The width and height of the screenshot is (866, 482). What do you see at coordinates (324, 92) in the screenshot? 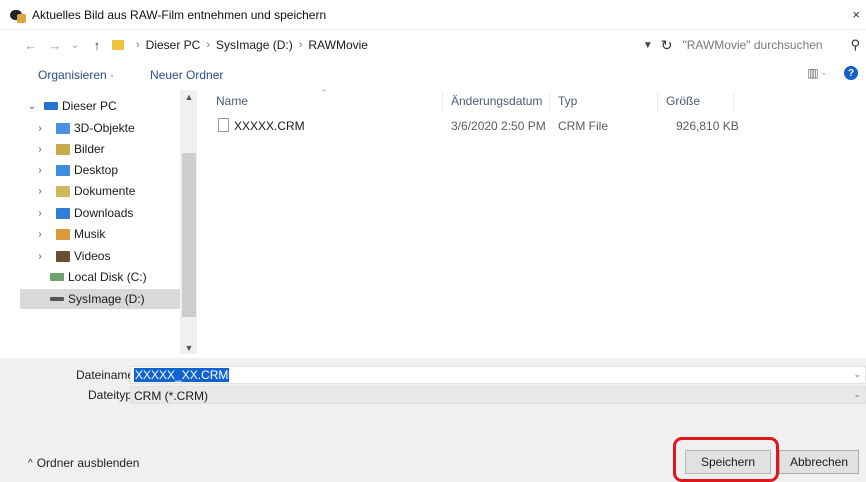
I see `sort-indicator-icon: ^` at bounding box center [324, 92].